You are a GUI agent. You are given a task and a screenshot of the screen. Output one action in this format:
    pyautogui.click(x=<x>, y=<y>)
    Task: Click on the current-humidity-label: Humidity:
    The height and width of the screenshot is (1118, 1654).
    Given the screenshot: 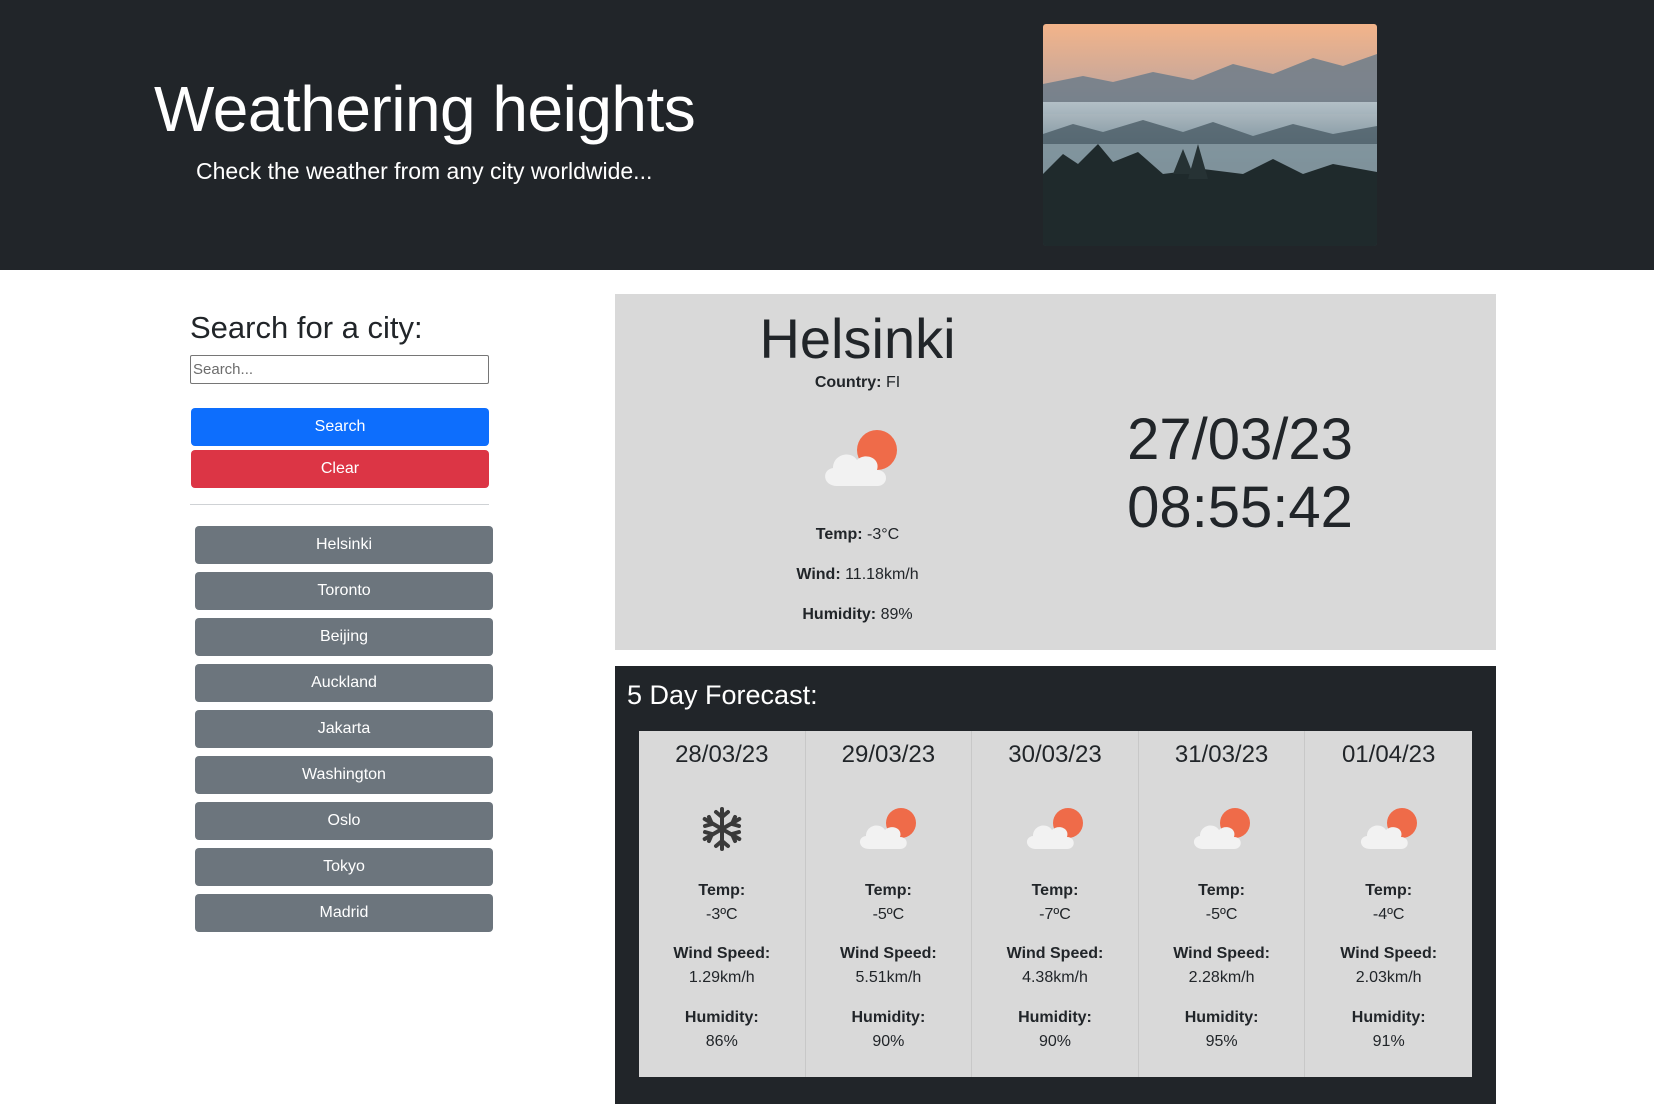 What is the action you would take?
    pyautogui.click(x=839, y=614)
    